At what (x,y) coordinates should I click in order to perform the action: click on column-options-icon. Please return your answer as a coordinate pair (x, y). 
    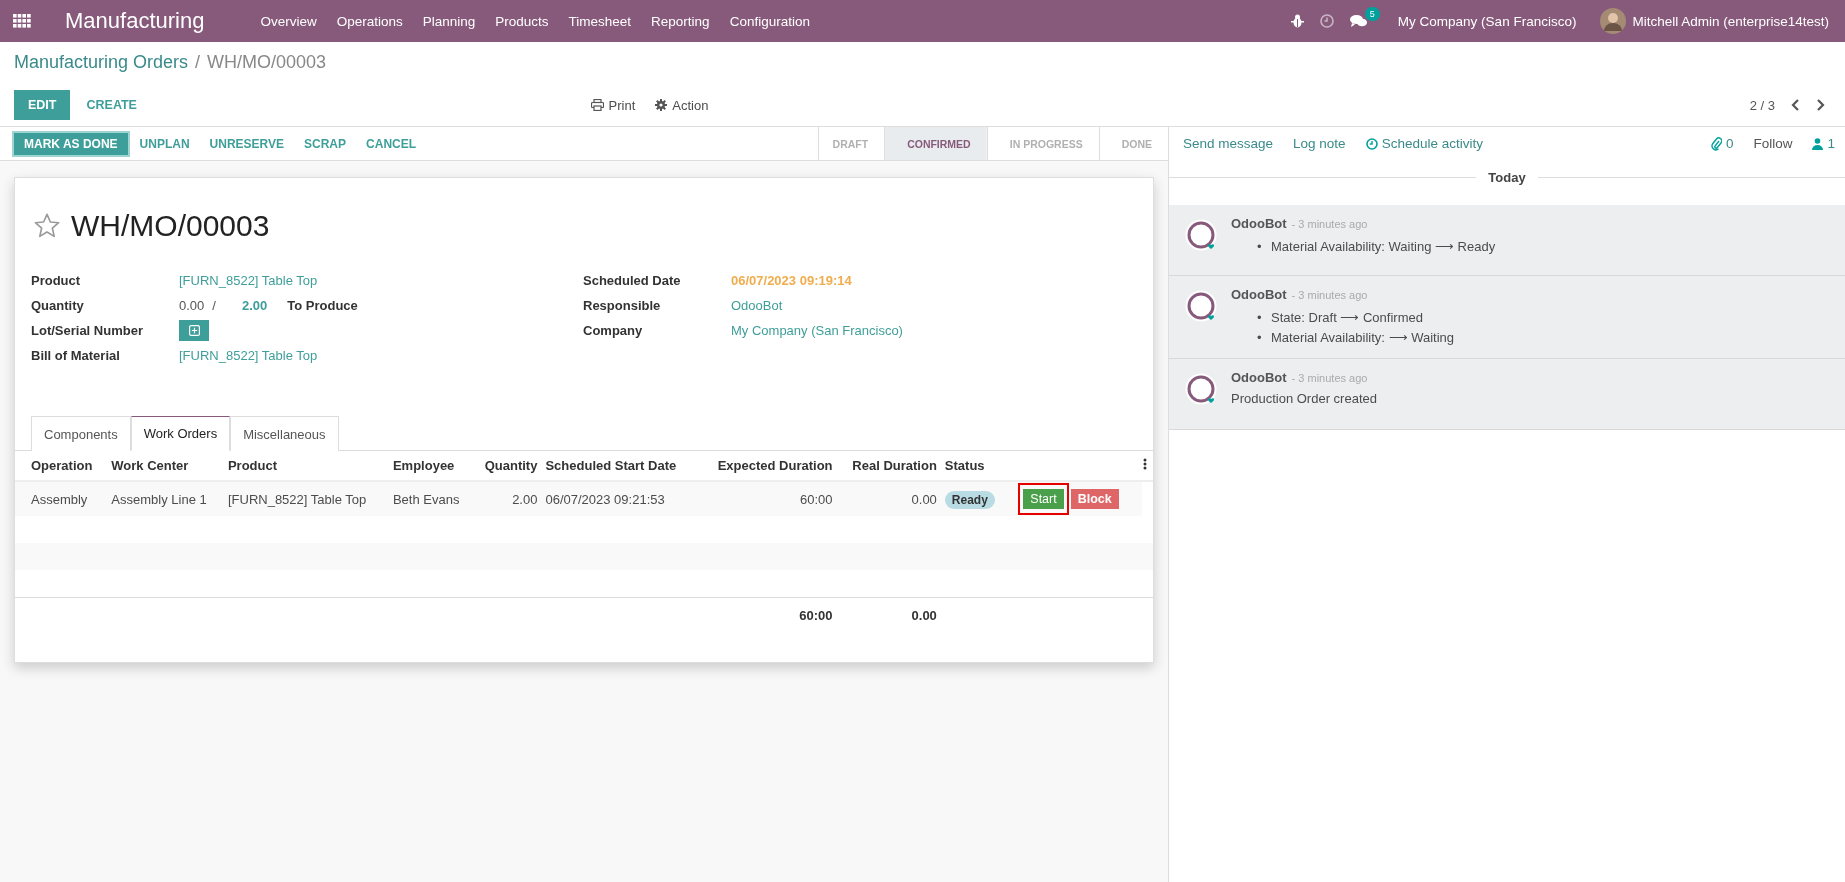
    Looking at the image, I should click on (1145, 464).